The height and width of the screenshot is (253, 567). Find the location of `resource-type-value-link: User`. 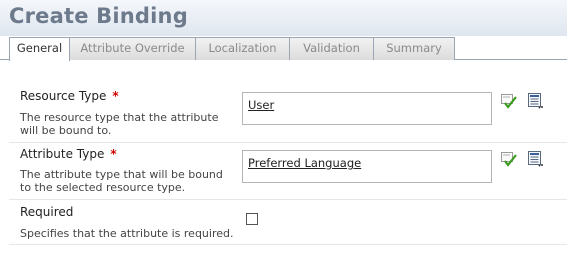

resource-type-value-link: User is located at coordinates (261, 105).